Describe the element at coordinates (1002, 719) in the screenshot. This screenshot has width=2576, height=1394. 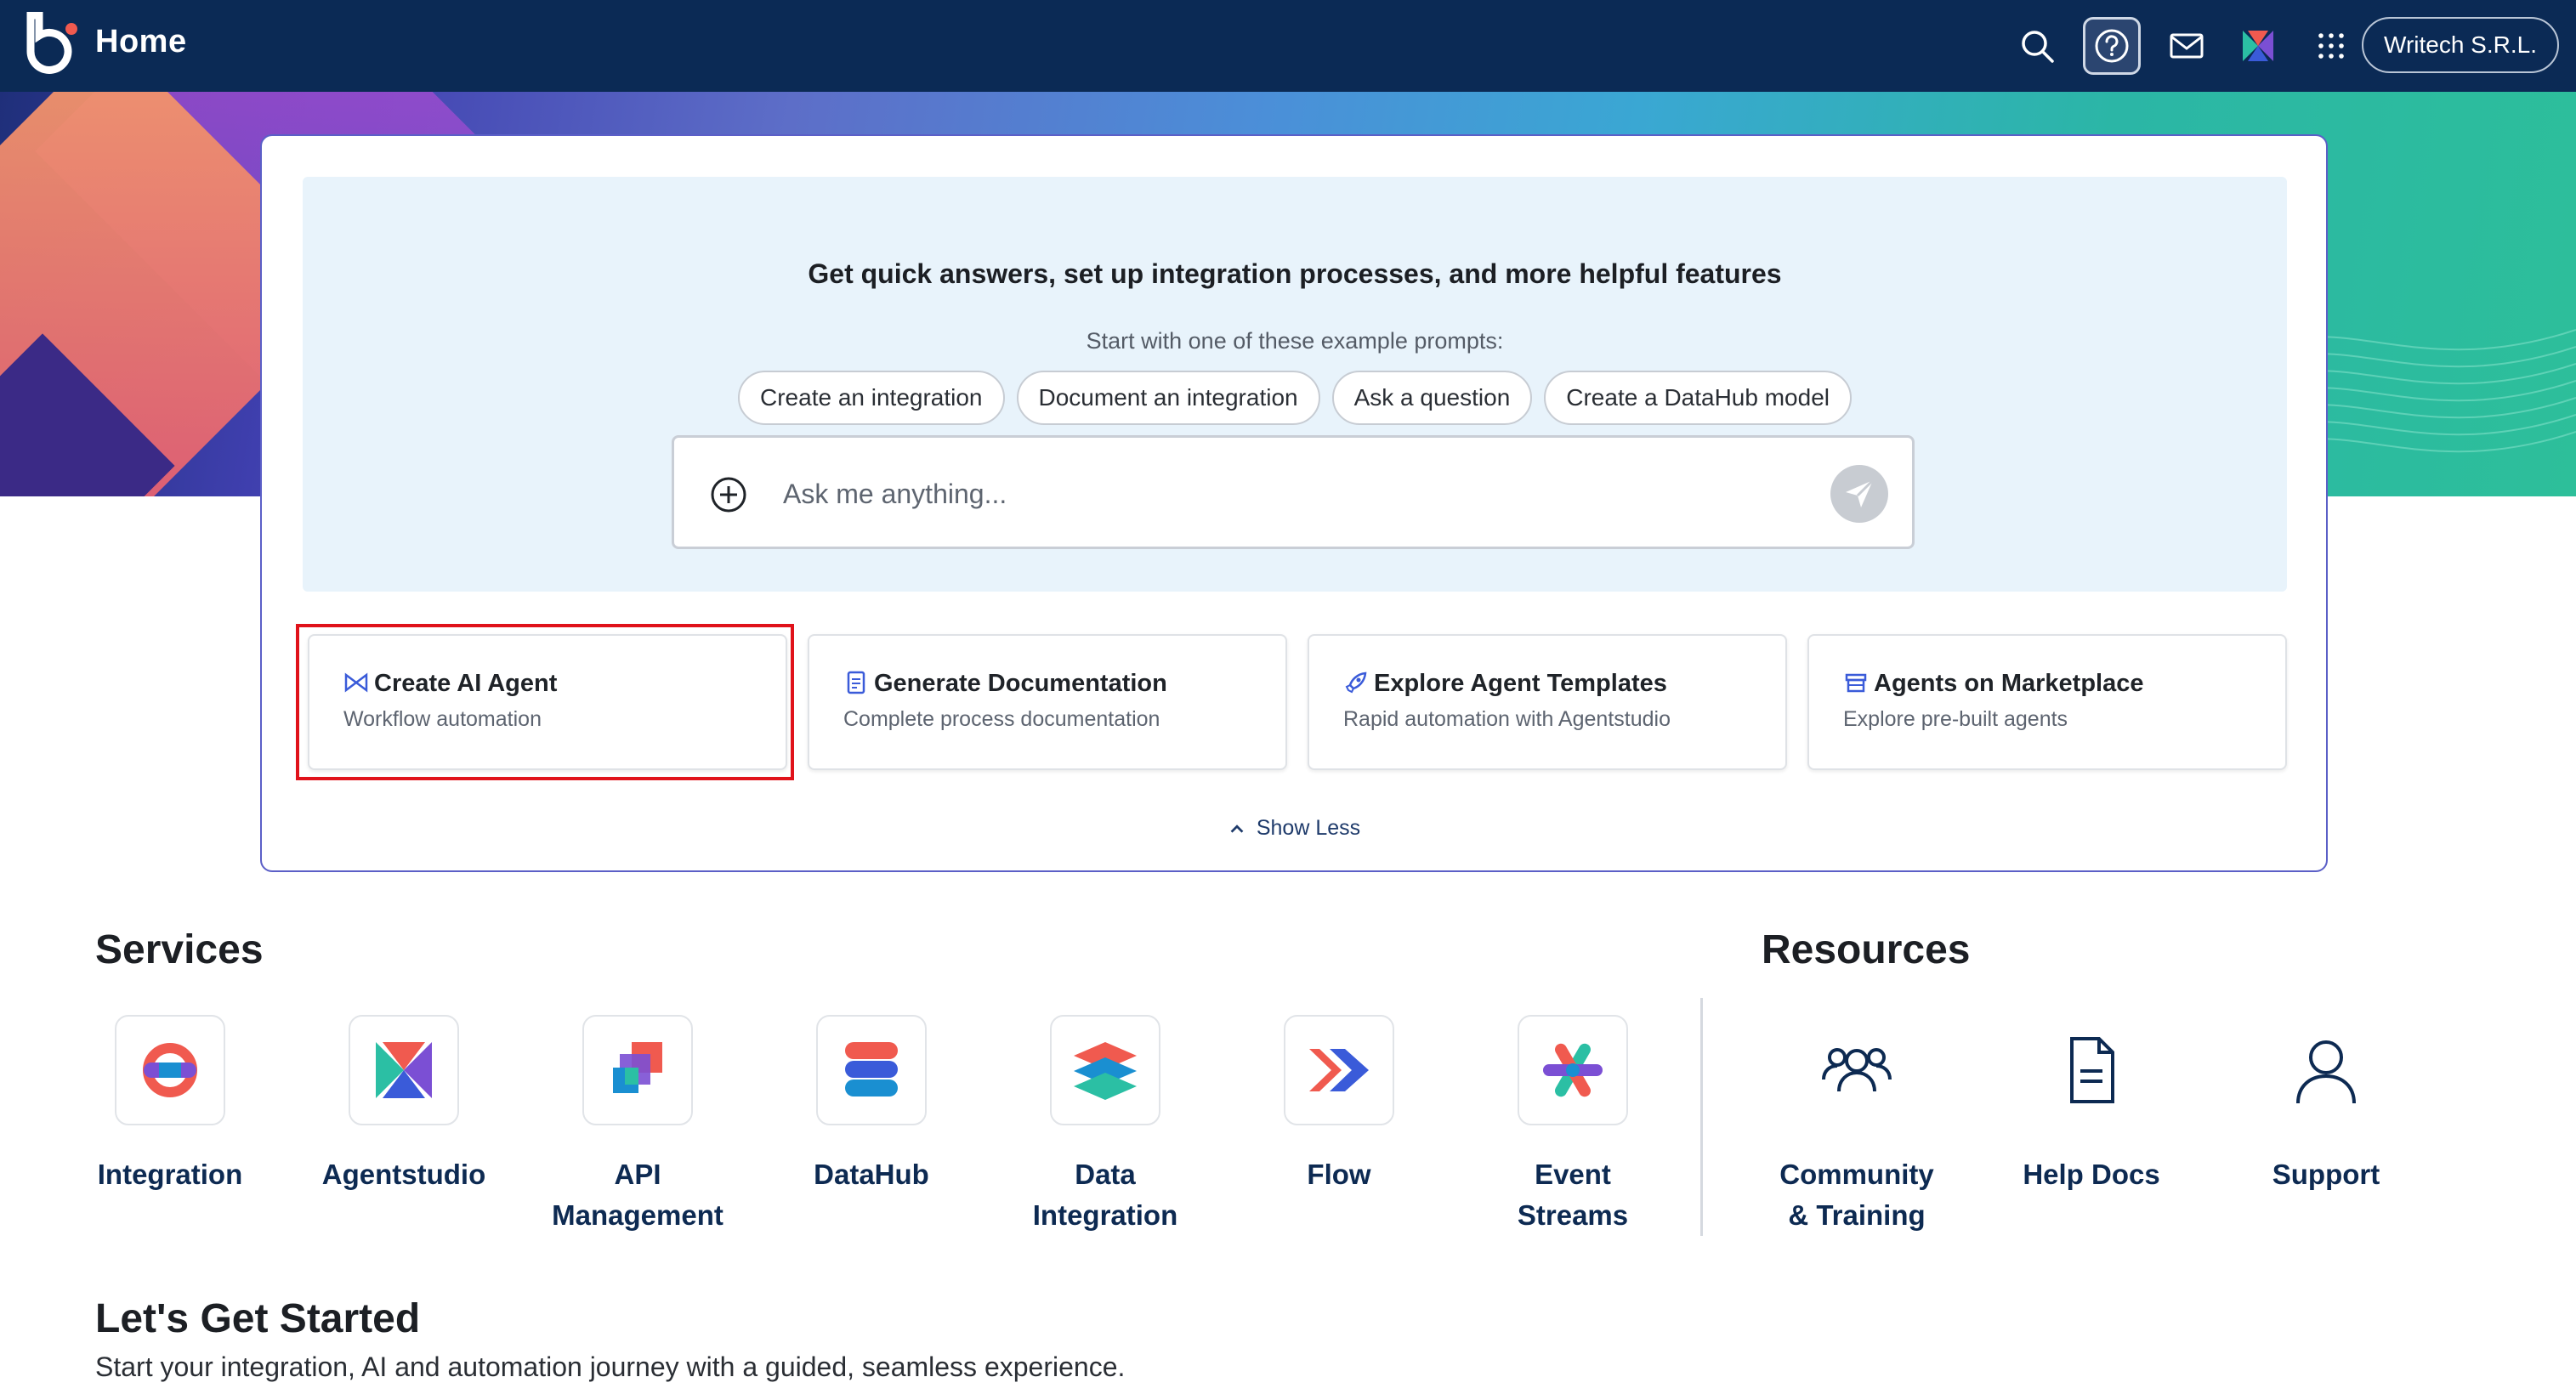
I see `action-subtitle: Complete process documentation` at that location.